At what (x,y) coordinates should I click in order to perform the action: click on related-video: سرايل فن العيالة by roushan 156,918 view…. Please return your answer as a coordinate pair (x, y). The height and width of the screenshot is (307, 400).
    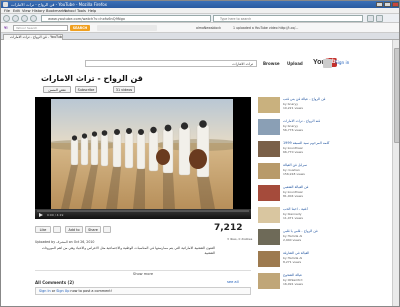
    Looking at the image, I should click on (323, 174).